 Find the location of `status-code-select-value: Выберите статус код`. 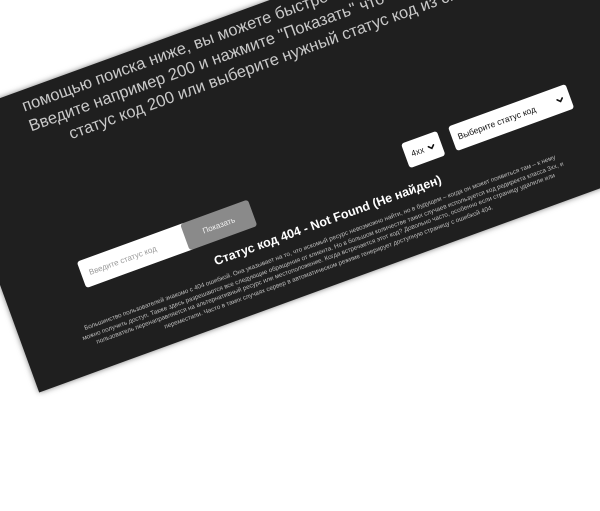

status-code-select-value: Выберите статус код is located at coordinates (497, 122).